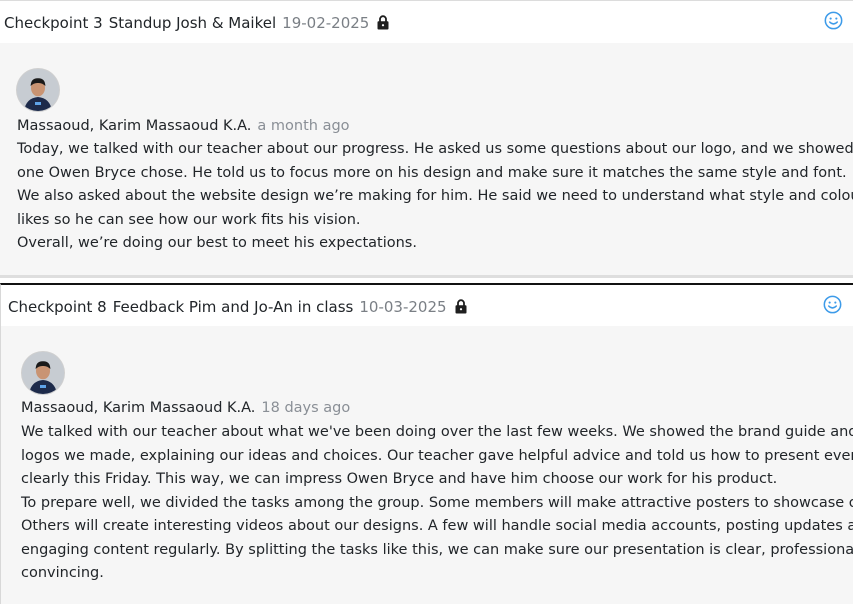 The height and width of the screenshot is (604, 853). I want to click on checkpoint-label: Checkpoint 8, so click(57, 307).